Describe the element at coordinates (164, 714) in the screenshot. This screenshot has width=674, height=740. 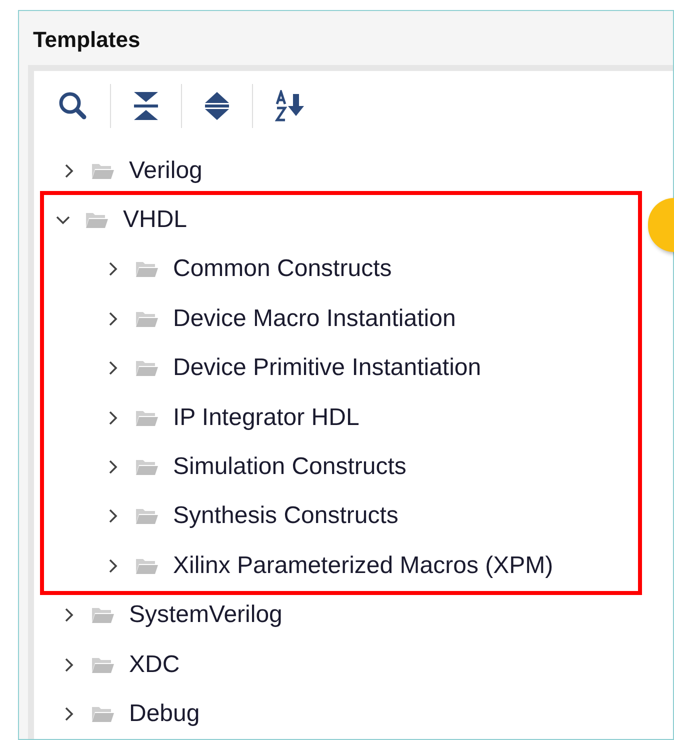
I see `tree-item-label: Debug` at that location.